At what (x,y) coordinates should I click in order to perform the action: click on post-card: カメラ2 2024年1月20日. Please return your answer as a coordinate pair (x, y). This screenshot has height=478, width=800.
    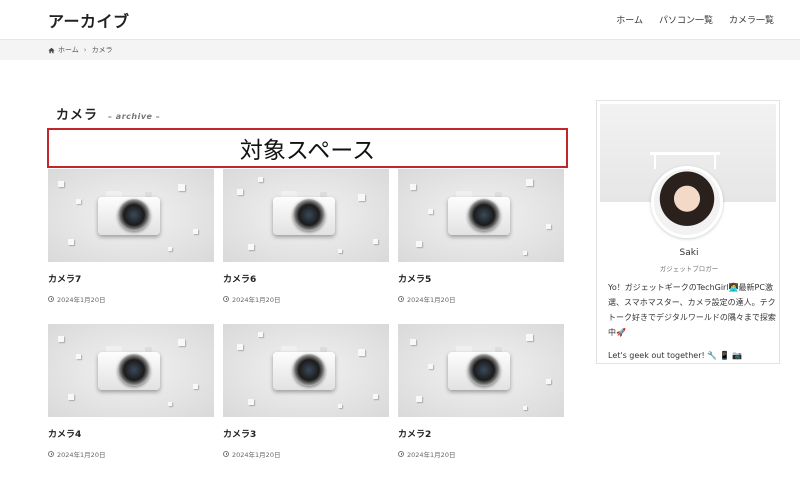
    Looking at the image, I should click on (481, 391).